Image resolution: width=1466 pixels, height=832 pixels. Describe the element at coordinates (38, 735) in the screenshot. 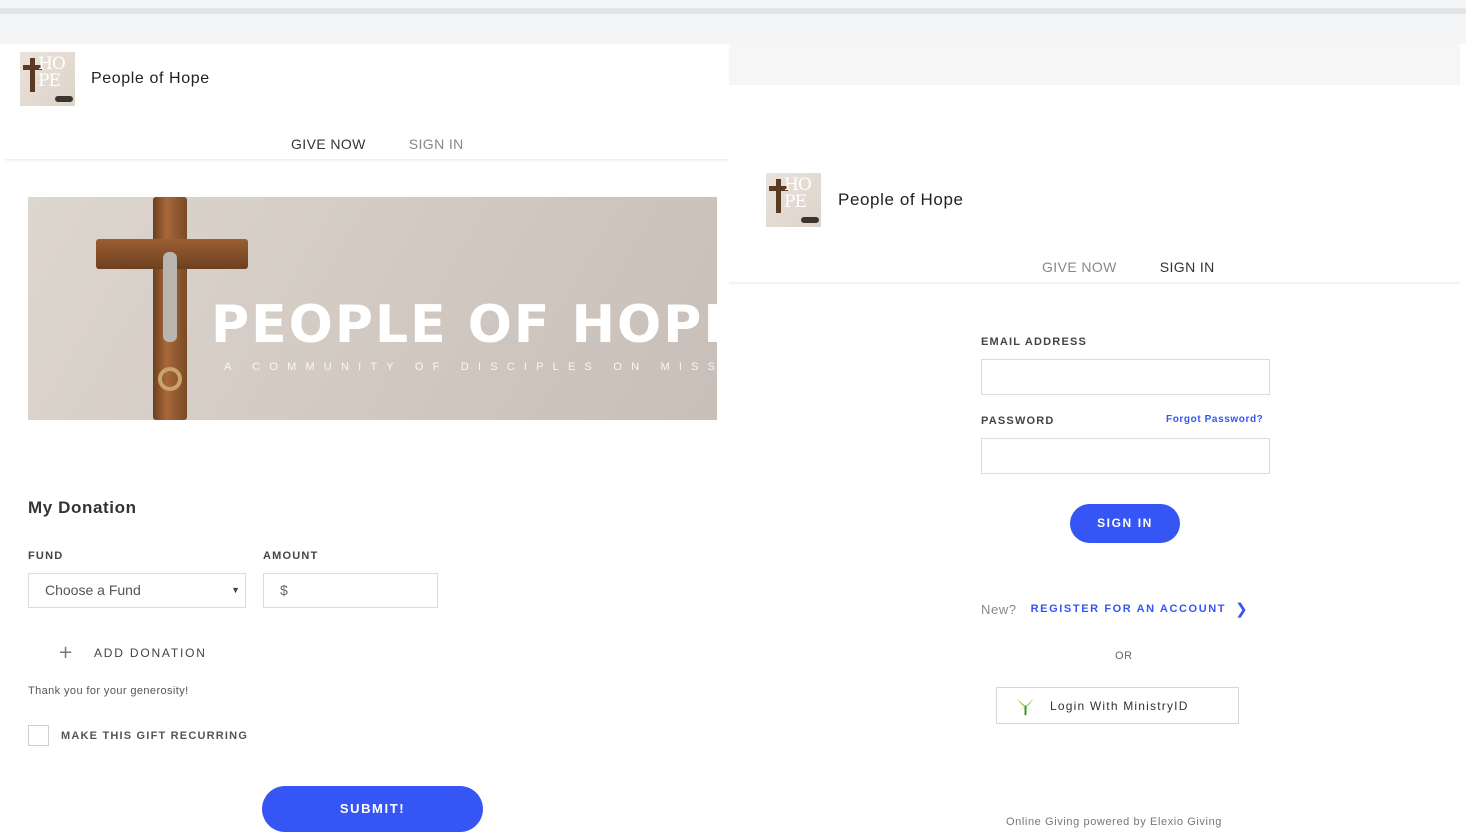

I see `recurring-checkbox` at that location.